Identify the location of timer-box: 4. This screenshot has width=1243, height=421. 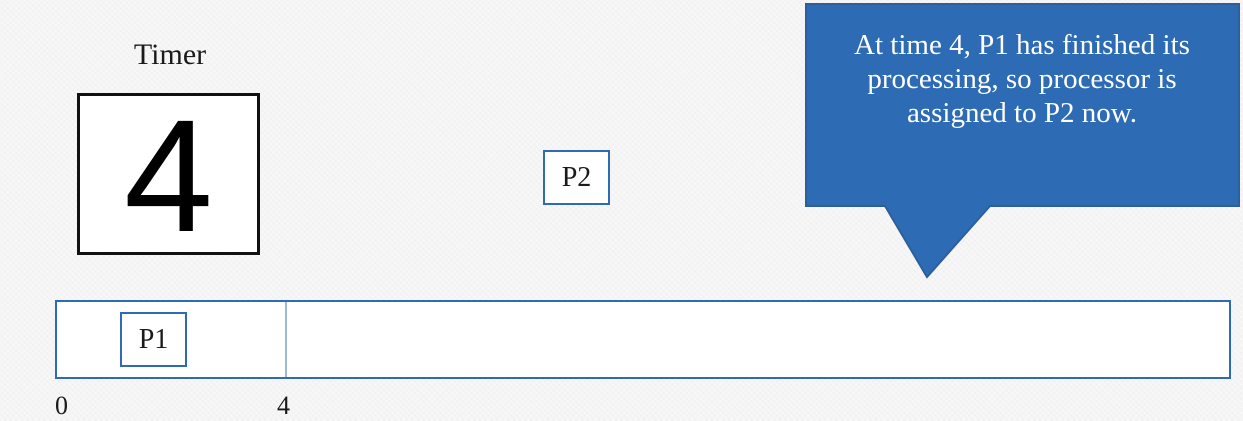
(168, 176).